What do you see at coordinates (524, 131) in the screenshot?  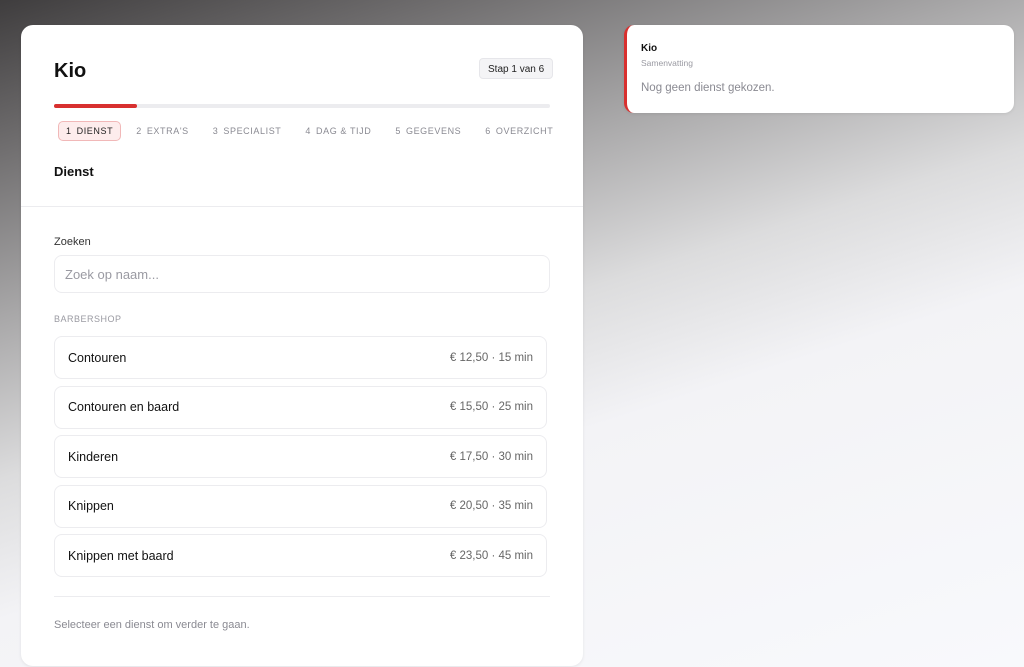 I see `step-label: Overzicht` at bounding box center [524, 131].